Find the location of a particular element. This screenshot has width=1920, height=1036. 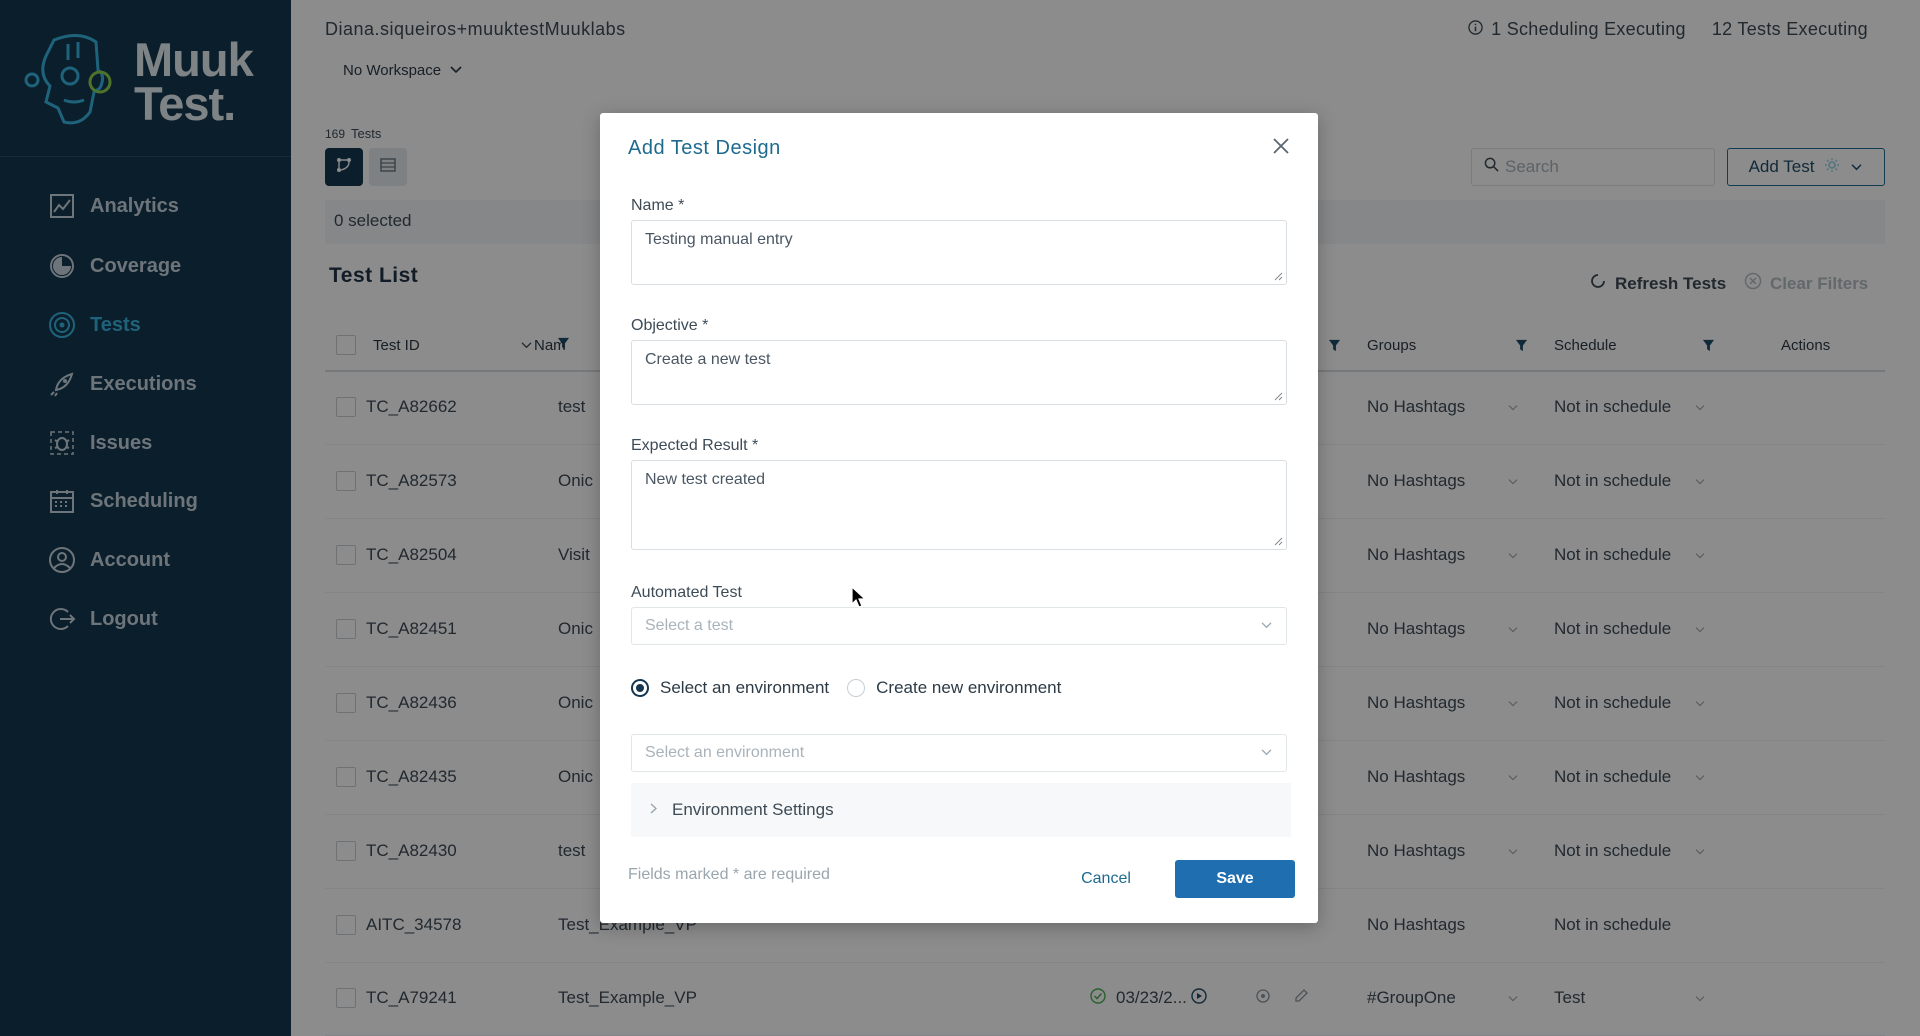

objective-label: Objective * is located at coordinates (670, 325).